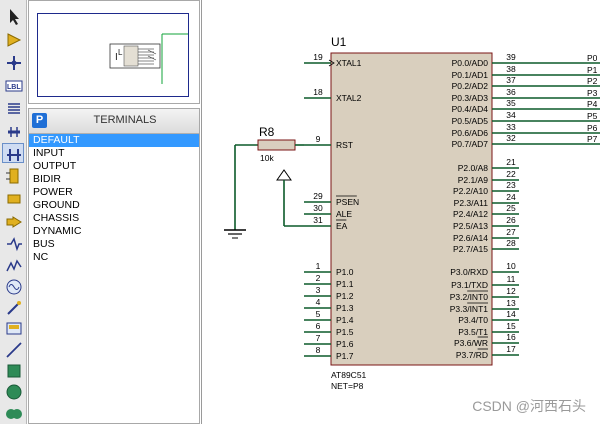 This screenshot has height=429, width=600. Describe the element at coordinates (470, 214) in the screenshot. I see `pin-label: P2.4/A12` at that location.